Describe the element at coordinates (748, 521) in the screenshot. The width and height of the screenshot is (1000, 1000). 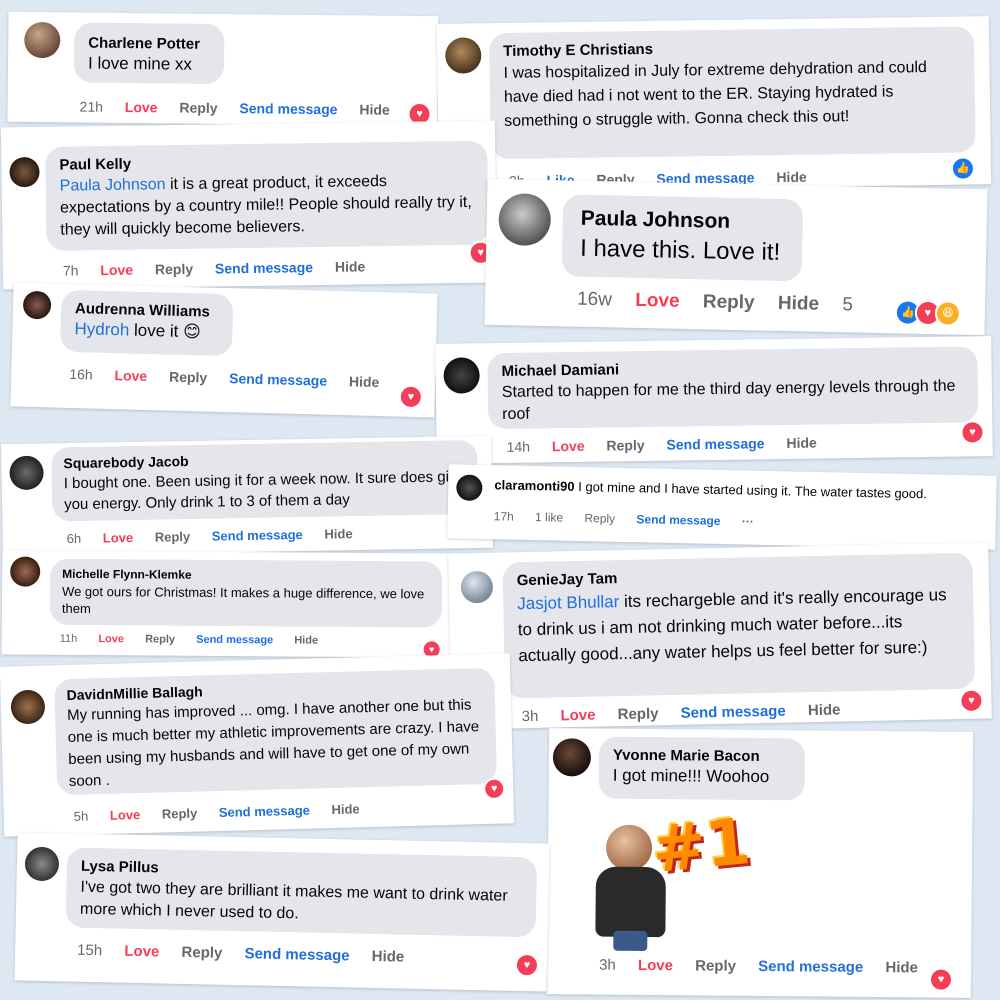
I see `more-options-icon: ···` at that location.